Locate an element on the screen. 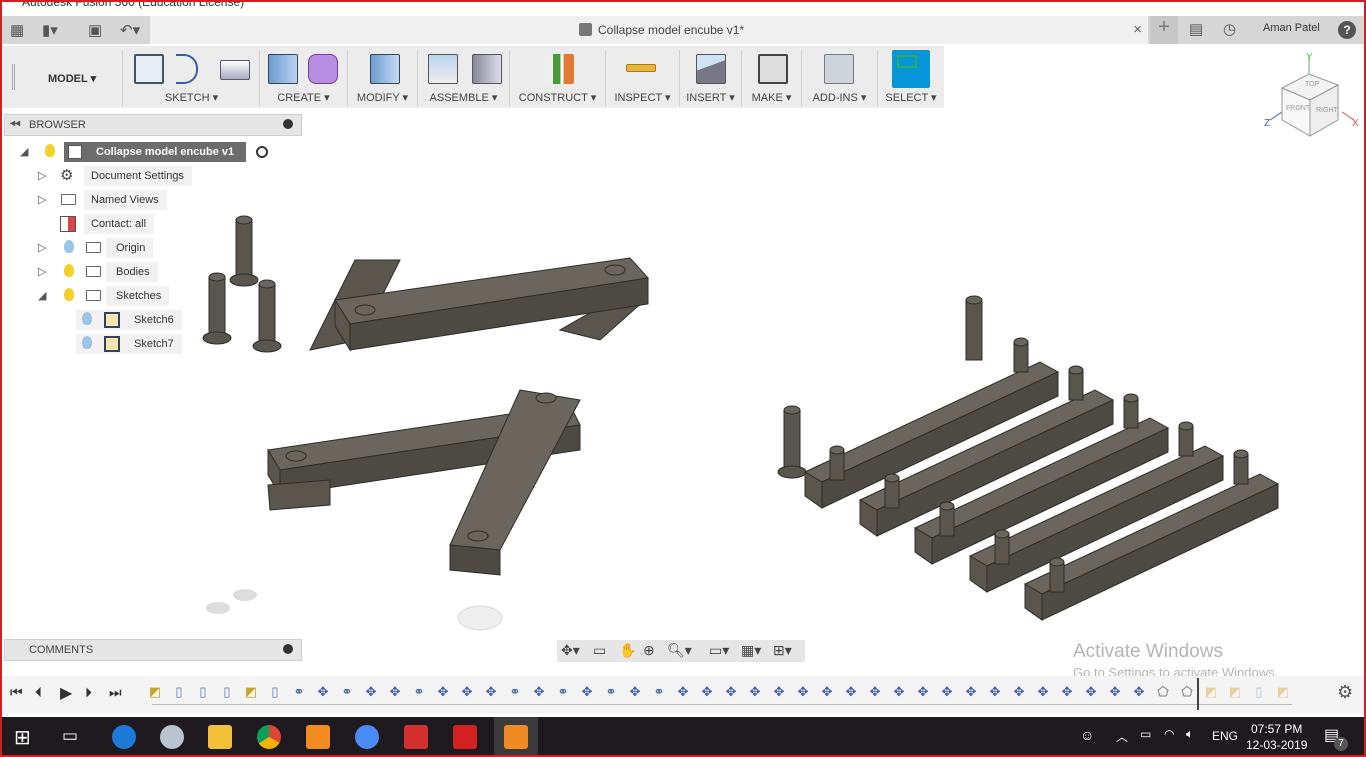  insert-group: INSERT ▾ is located at coordinates (711, 78).